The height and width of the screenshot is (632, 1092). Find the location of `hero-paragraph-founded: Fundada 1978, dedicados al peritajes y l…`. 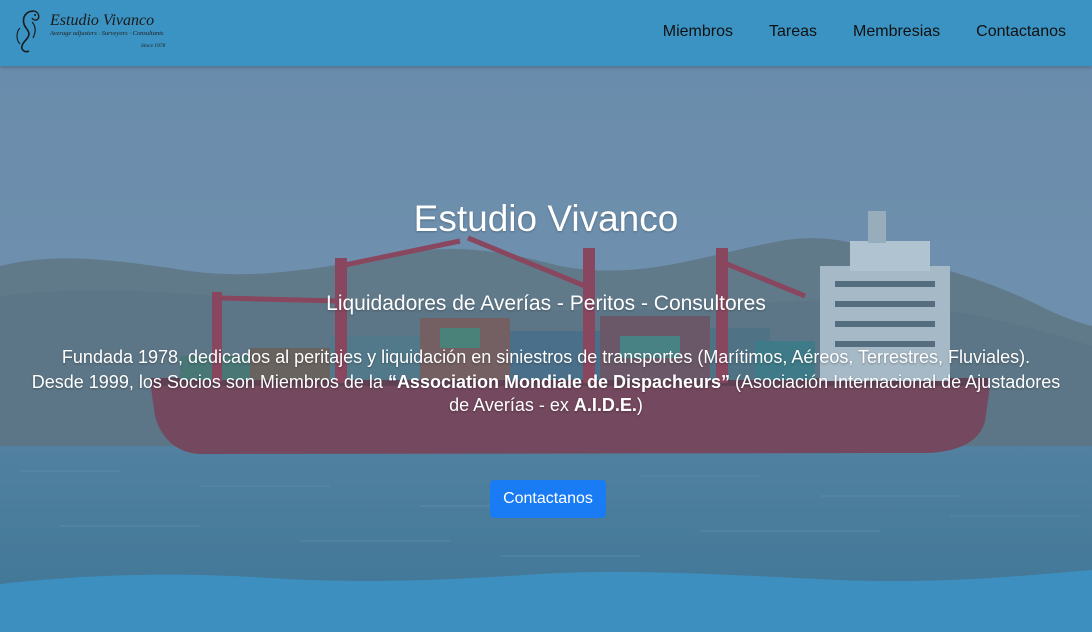

hero-paragraph-founded: Fundada 1978, dedicados al peritajes y l… is located at coordinates (546, 357).